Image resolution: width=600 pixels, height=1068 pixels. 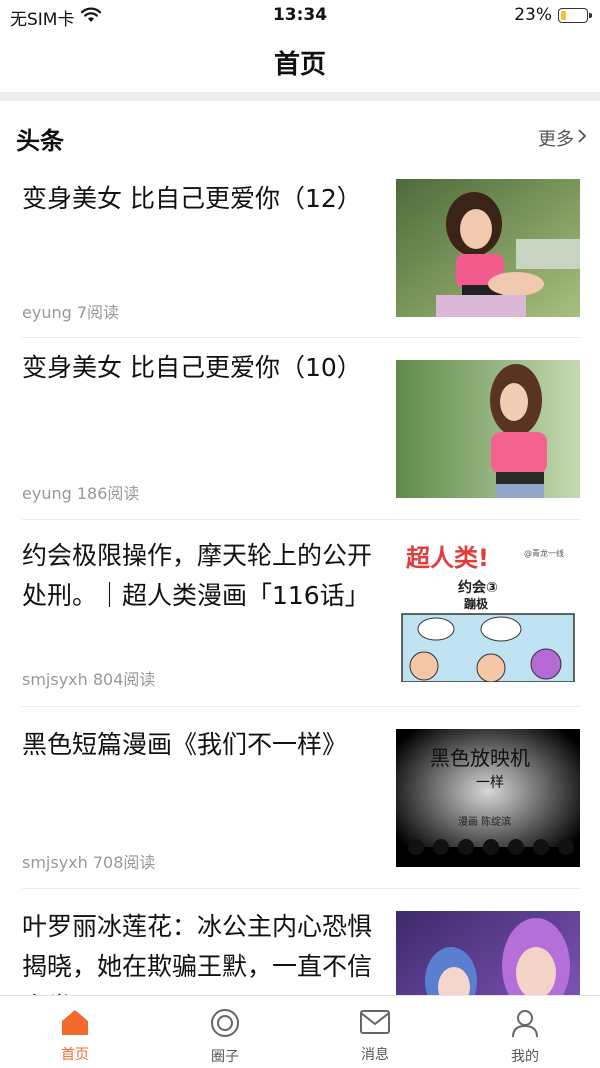 I want to click on dark-title: 黑色放映机, so click(x=480, y=758).